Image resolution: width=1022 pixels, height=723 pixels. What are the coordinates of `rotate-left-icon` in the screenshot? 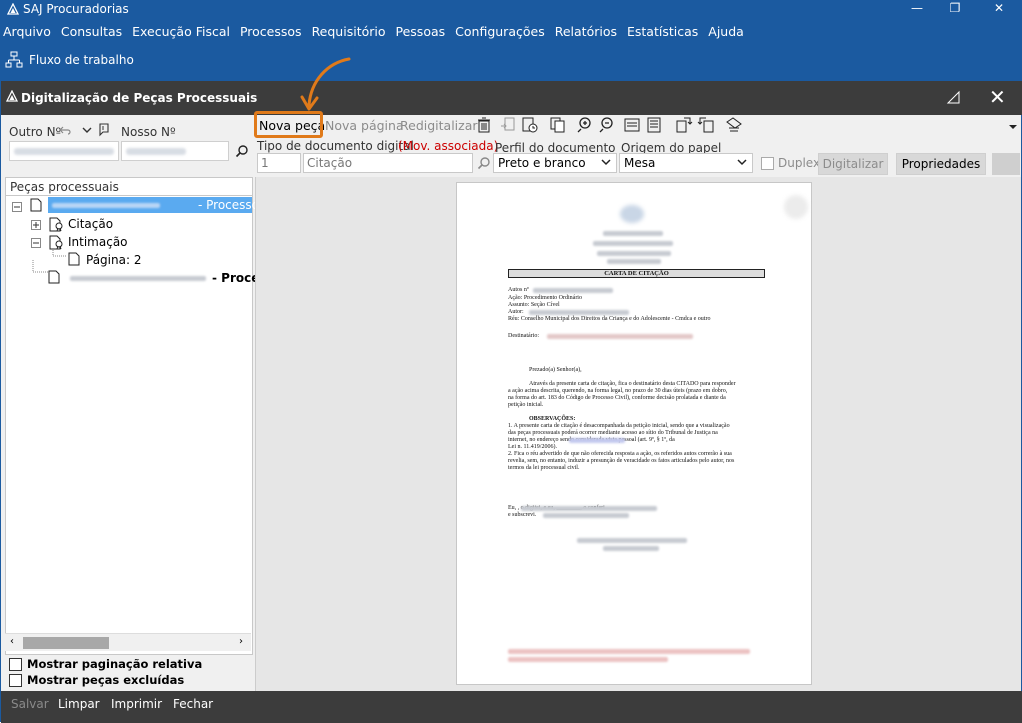 It's located at (706, 125).